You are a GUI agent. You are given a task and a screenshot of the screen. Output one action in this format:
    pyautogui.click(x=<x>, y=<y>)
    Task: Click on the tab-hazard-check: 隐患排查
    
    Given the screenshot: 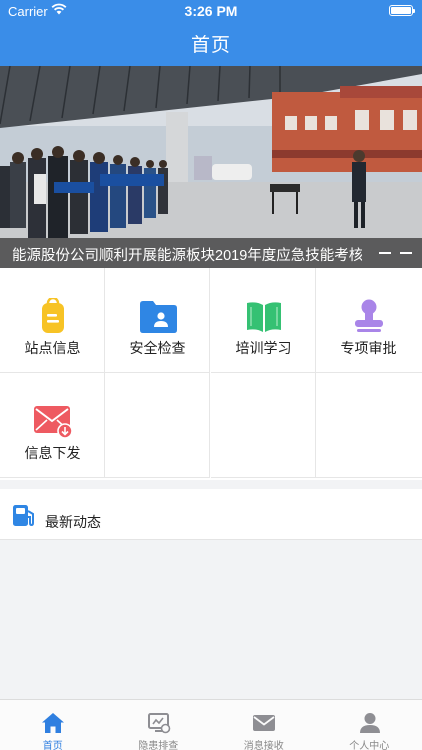 What is the action you would take?
    pyautogui.click(x=159, y=725)
    